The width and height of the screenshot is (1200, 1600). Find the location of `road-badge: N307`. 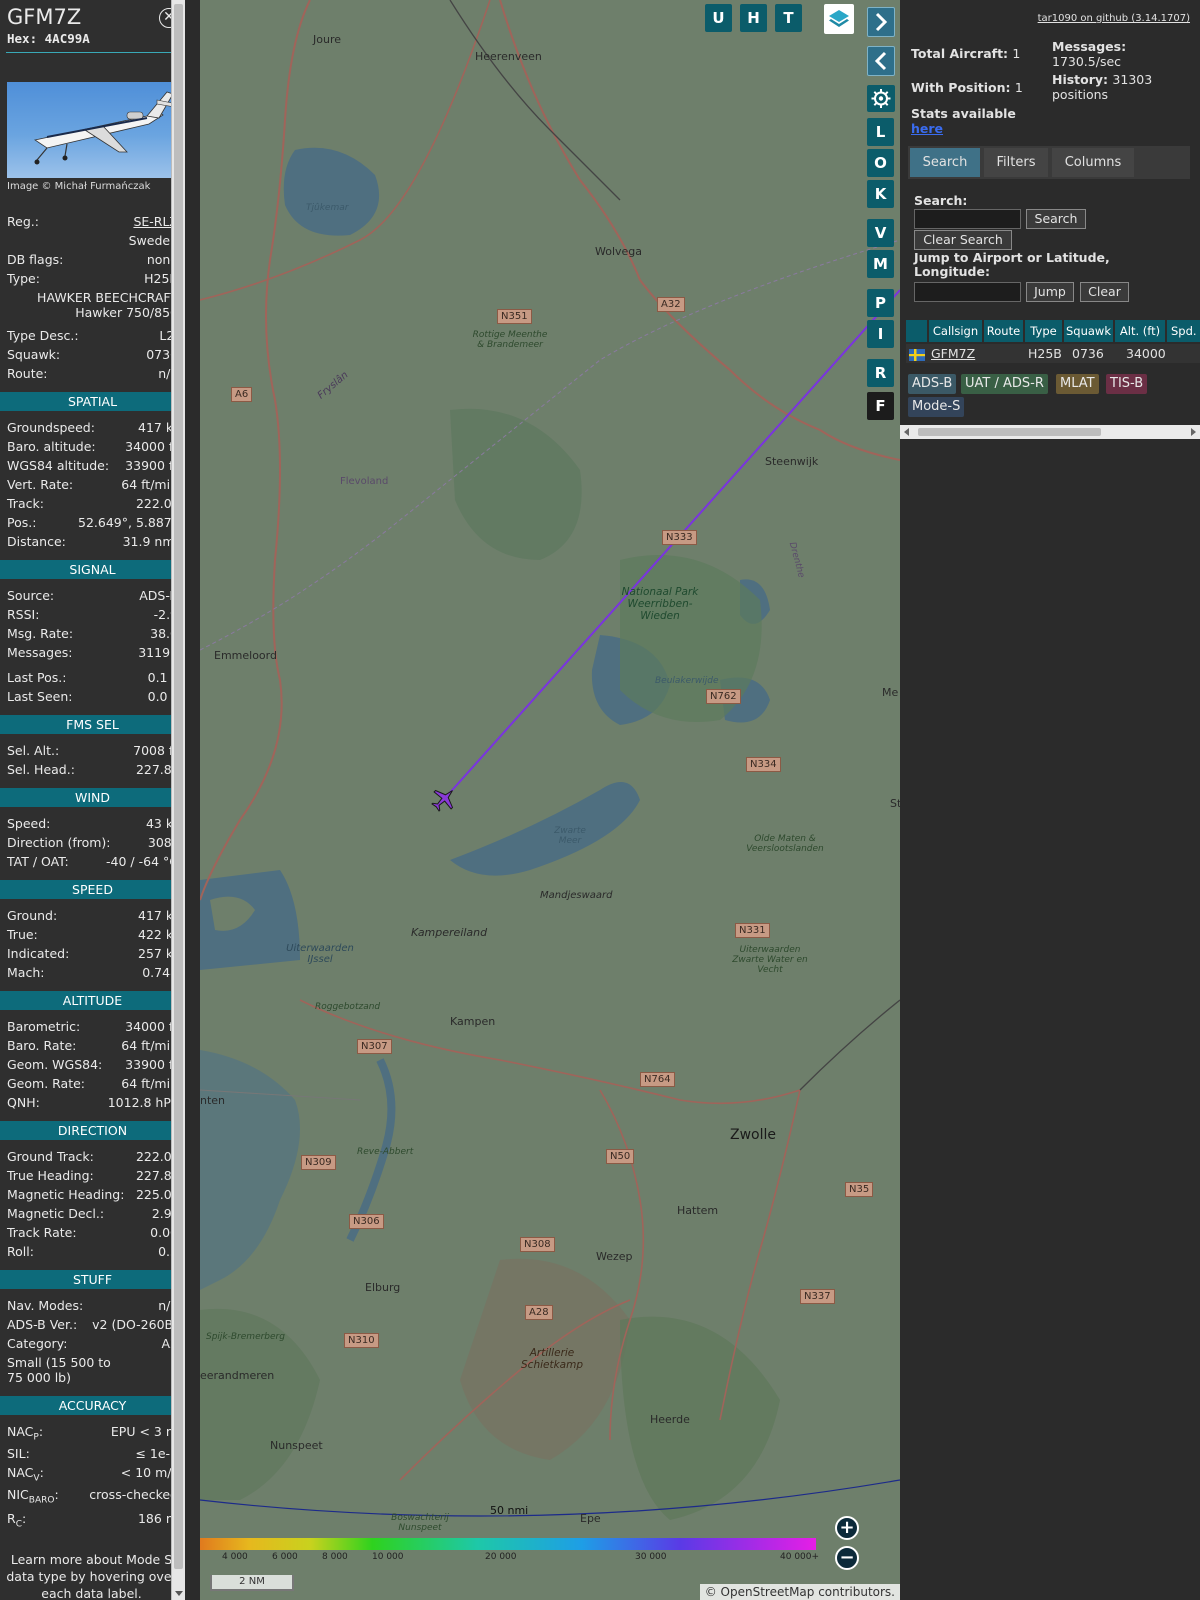

road-badge: N307 is located at coordinates (374, 1046).